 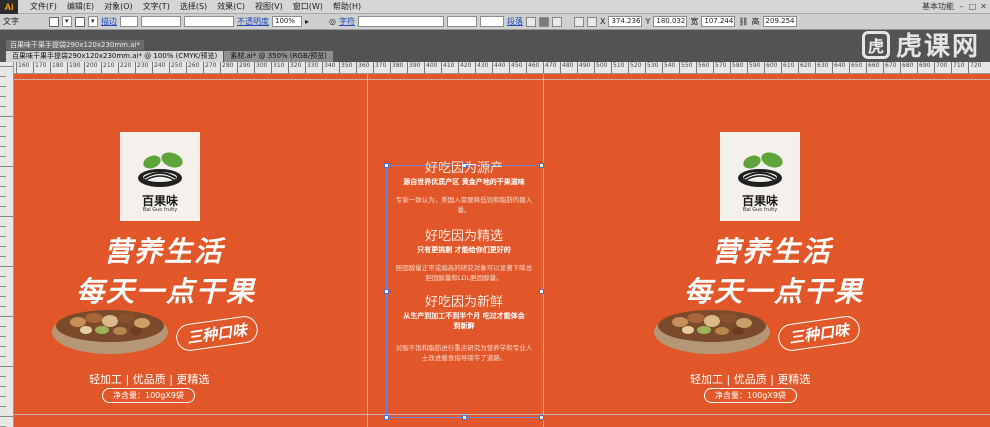 What do you see at coordinates (161, 21) in the screenshot?
I see `brush-dropdown` at bounding box center [161, 21].